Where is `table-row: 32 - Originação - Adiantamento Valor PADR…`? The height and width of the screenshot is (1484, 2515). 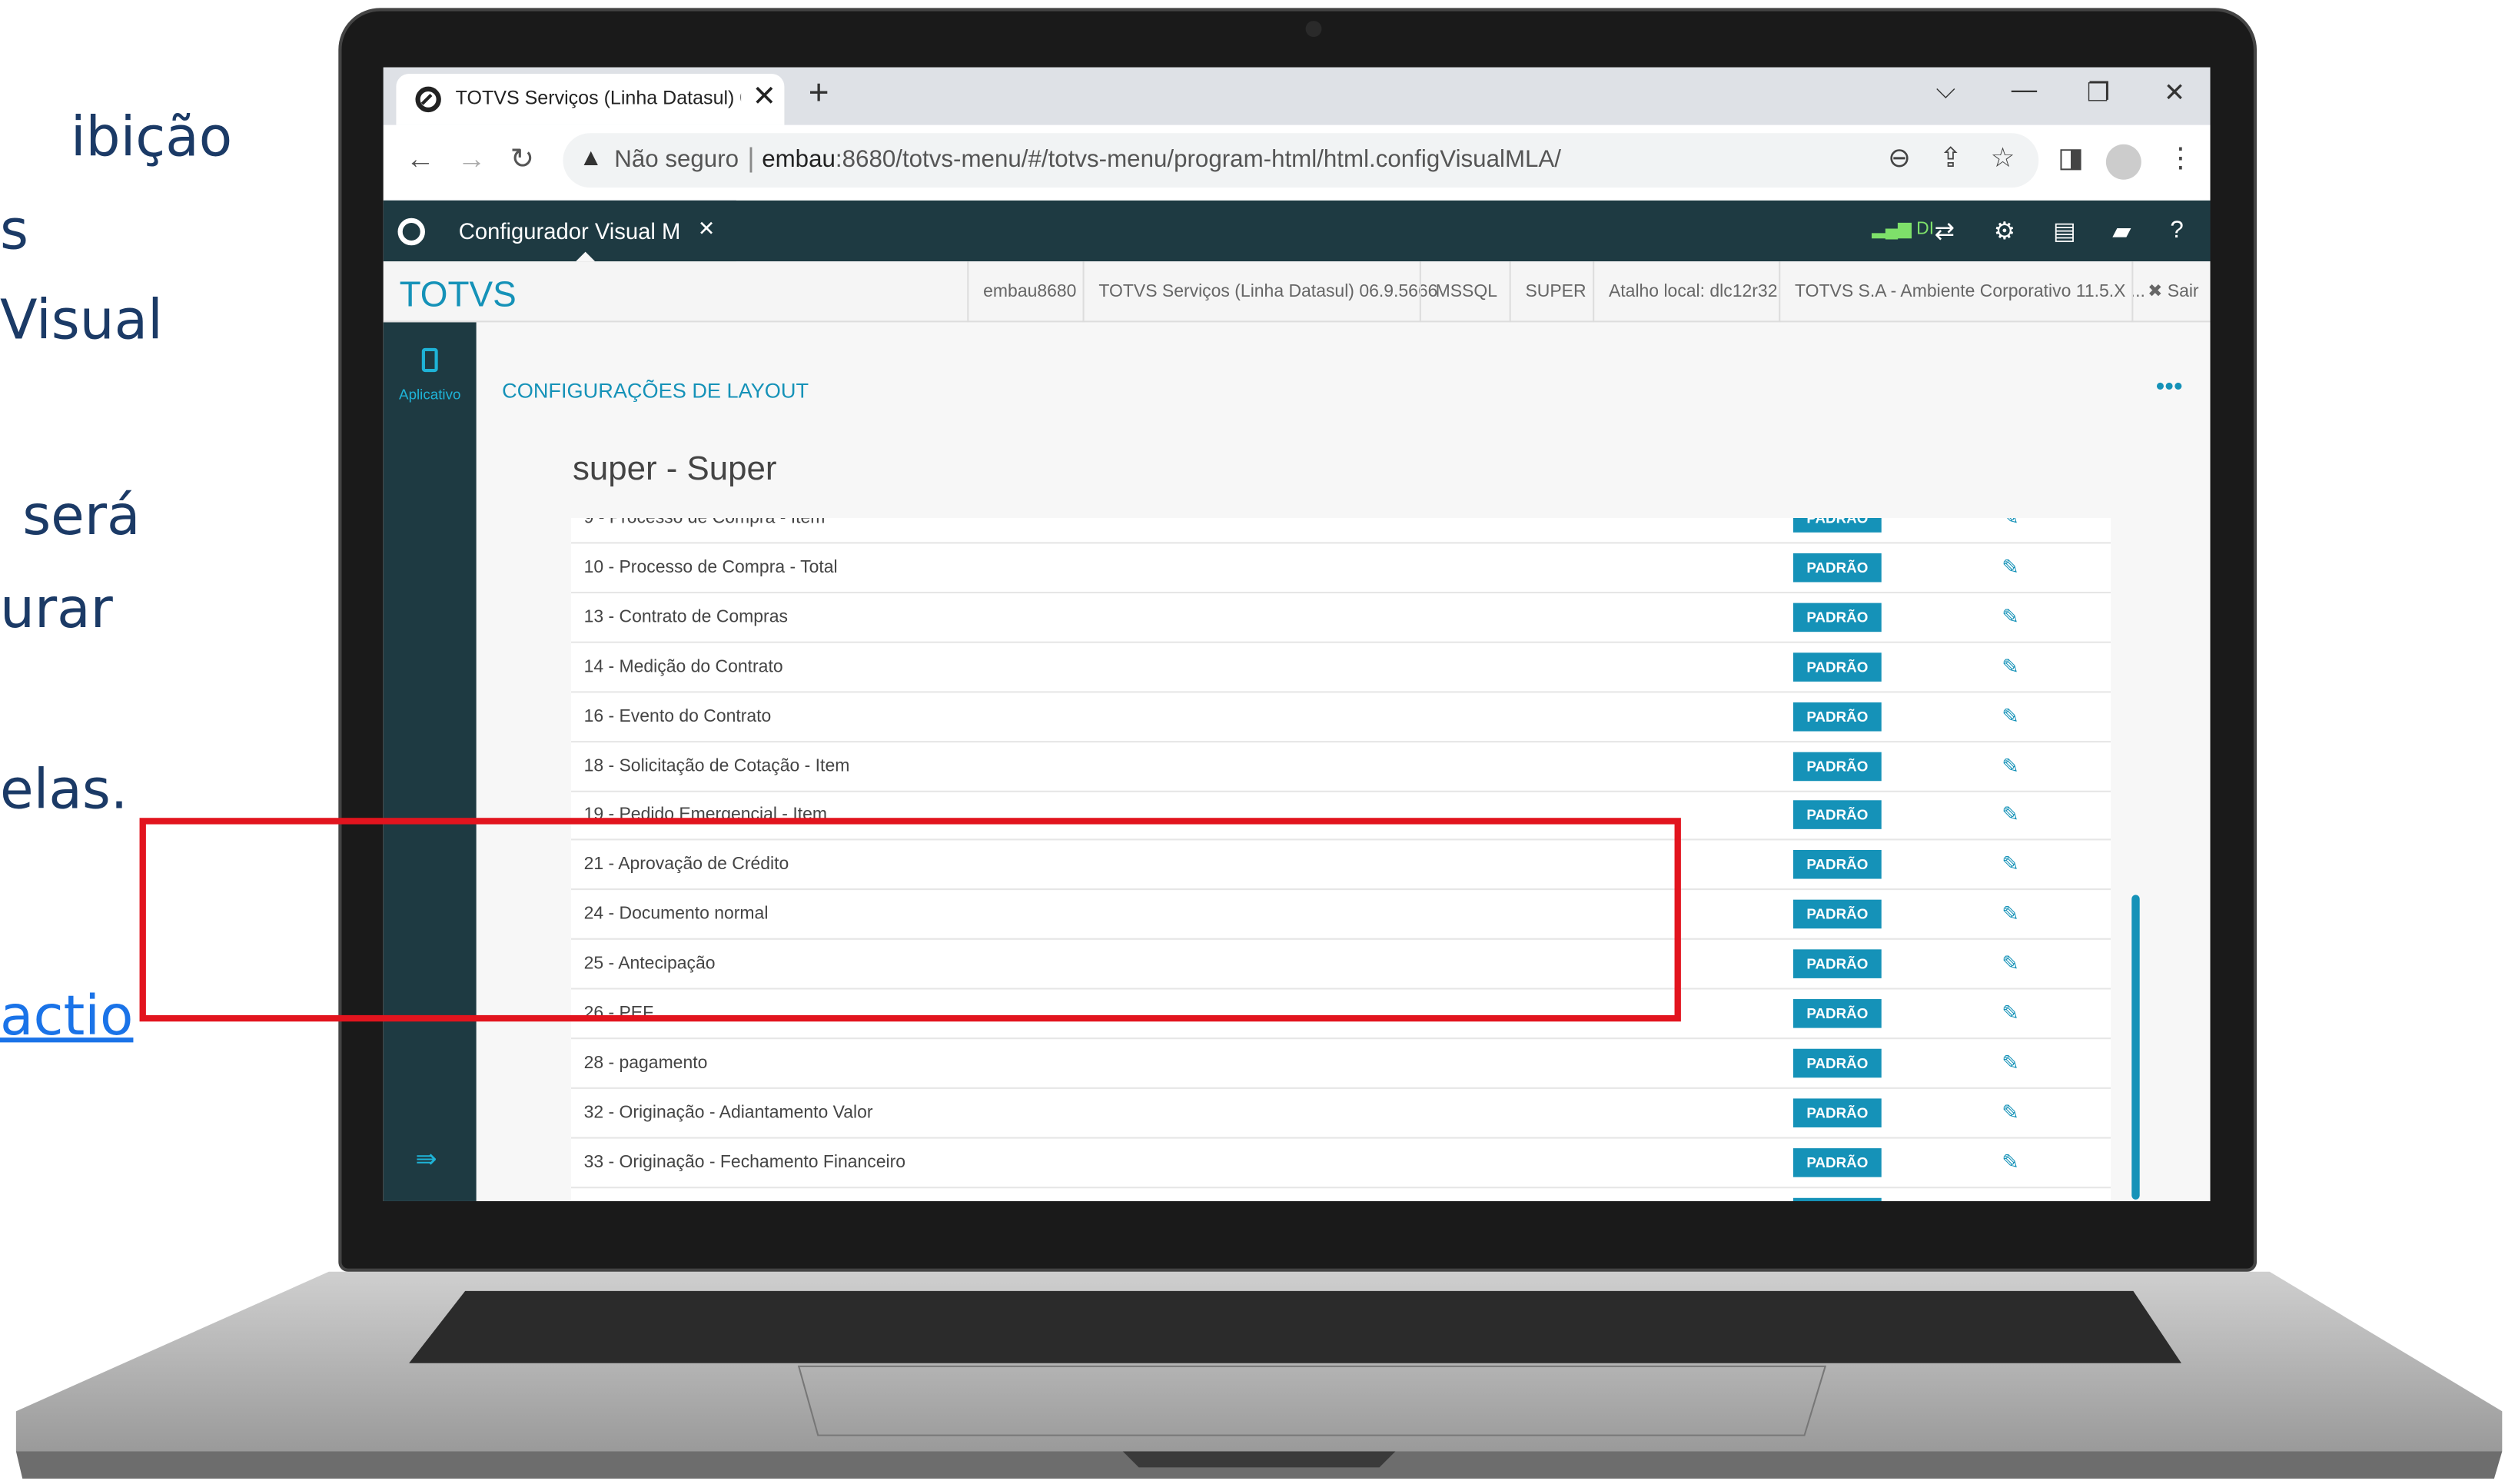 table-row: 32 - Originação - Adiantamento Valor PADR… is located at coordinates (1340, 1113).